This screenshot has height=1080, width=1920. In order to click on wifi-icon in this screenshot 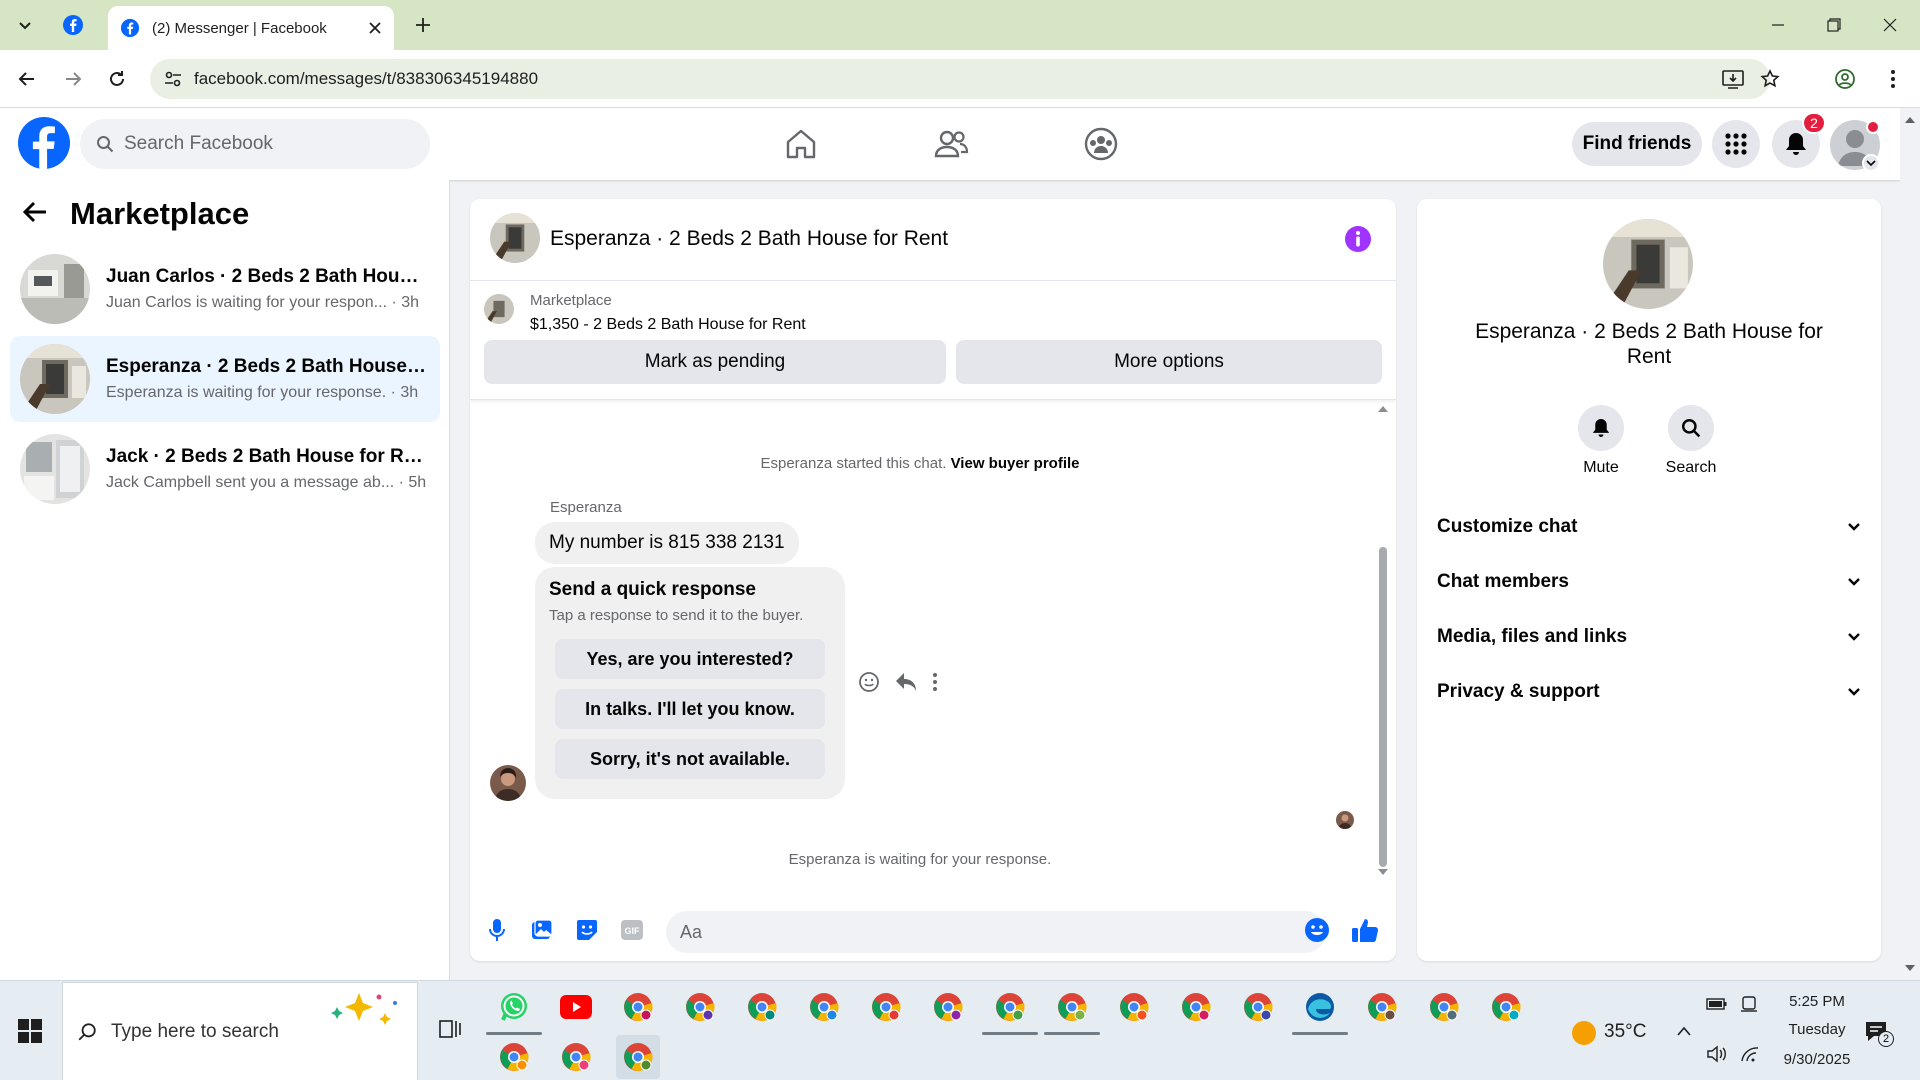, I will do `click(1750, 1054)`.